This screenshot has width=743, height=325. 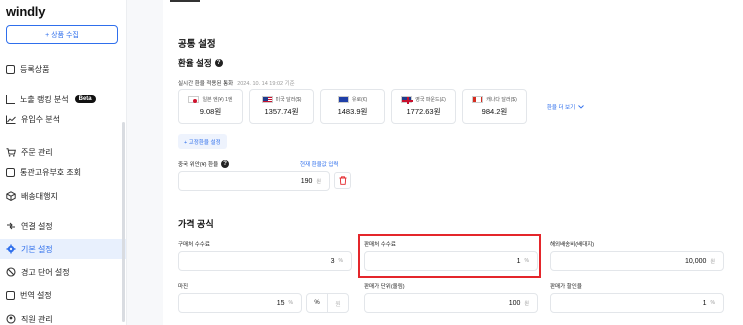 I want to click on link-icon, so click(x=11, y=226).